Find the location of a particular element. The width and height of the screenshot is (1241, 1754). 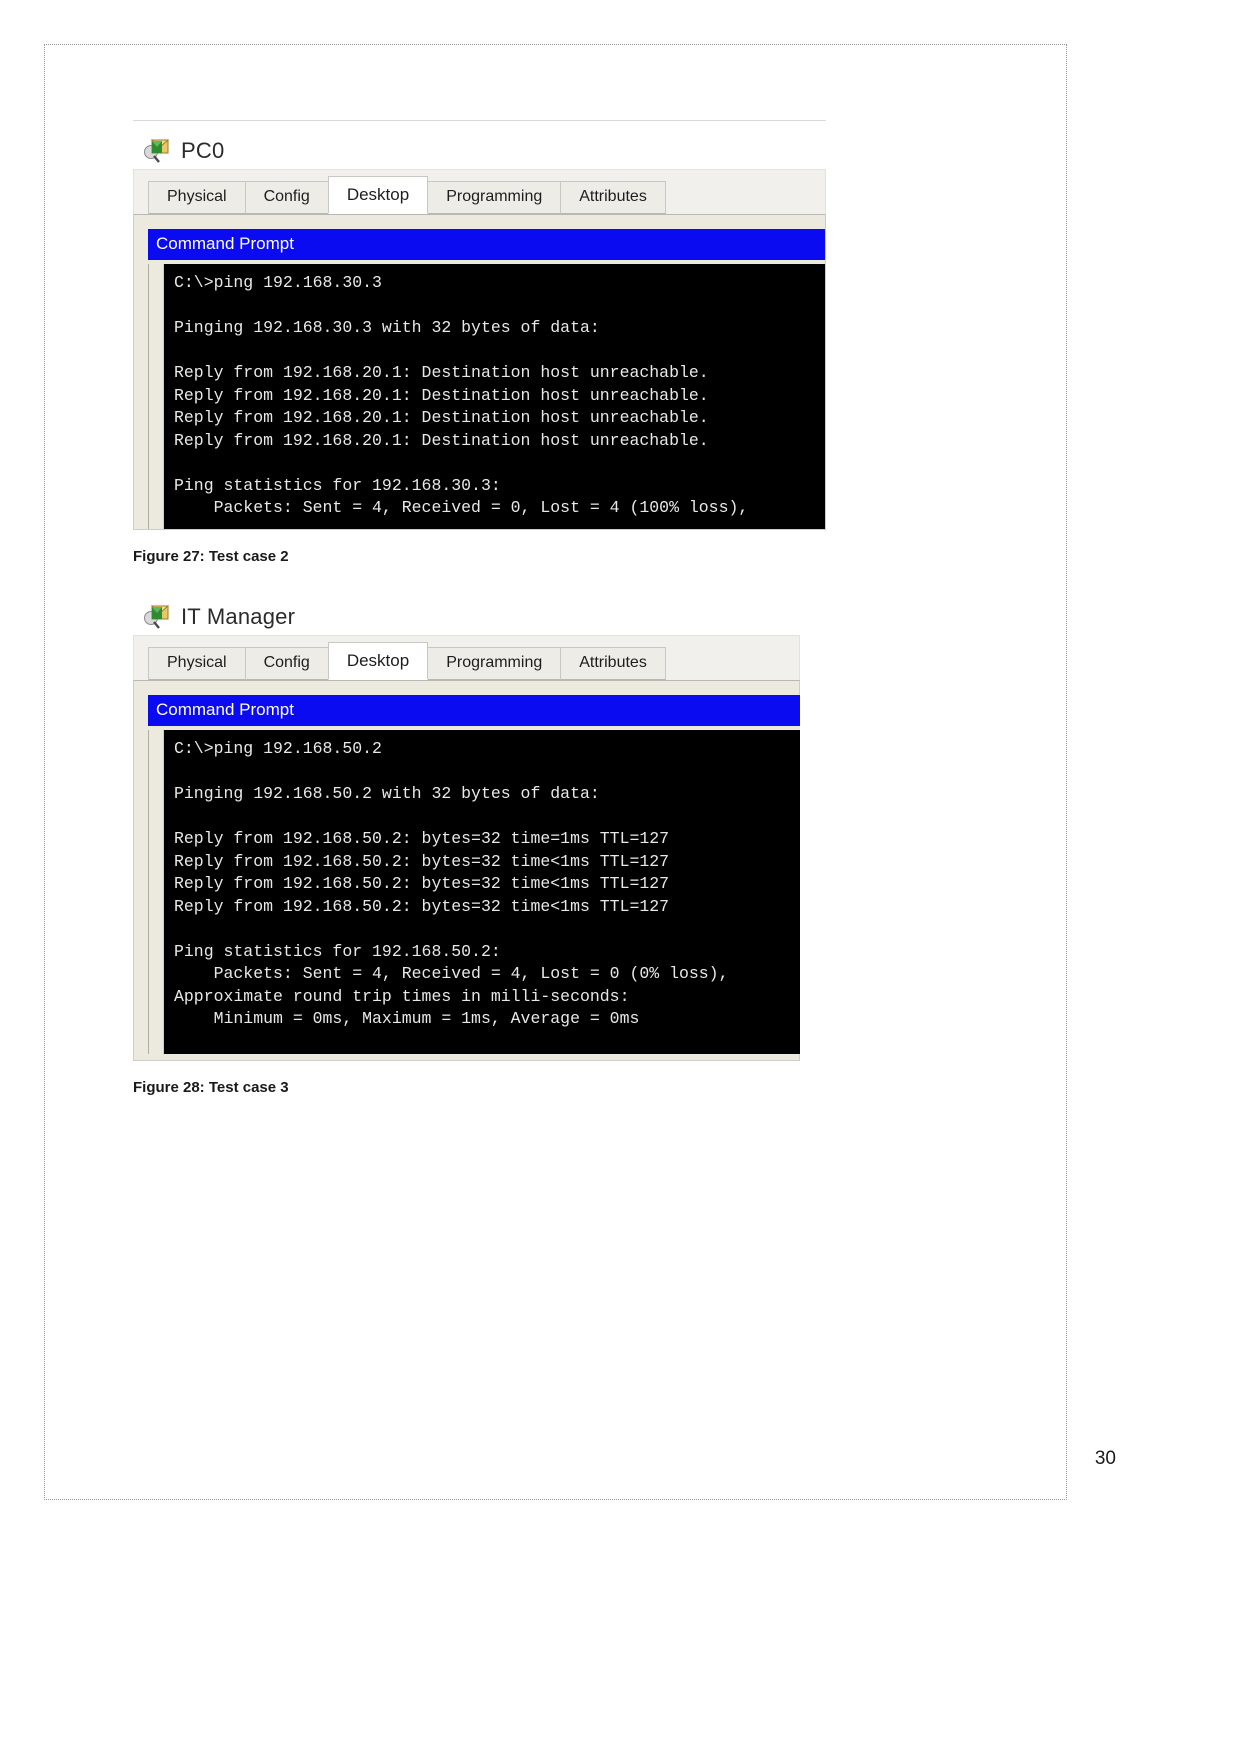

window-title-label: IT Manager is located at coordinates (238, 616).